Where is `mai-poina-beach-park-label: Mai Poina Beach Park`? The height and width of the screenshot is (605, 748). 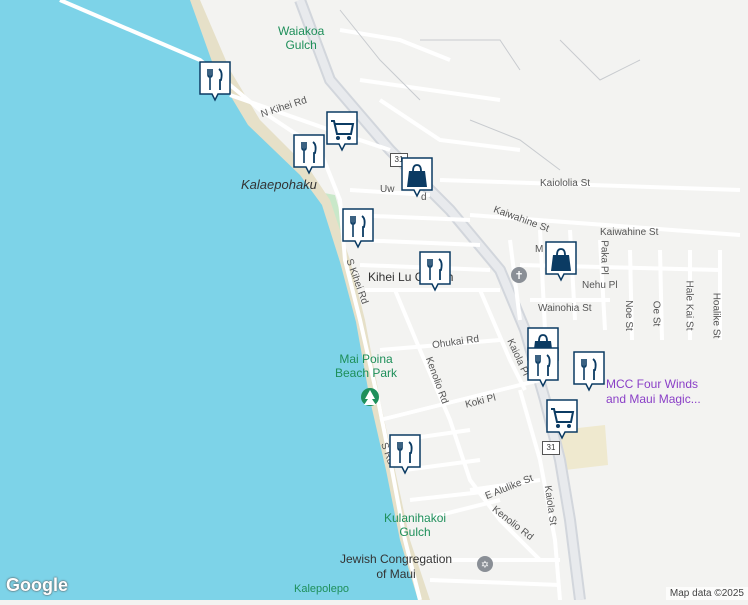 mai-poina-beach-park-label: Mai Poina Beach Park is located at coordinates (366, 366).